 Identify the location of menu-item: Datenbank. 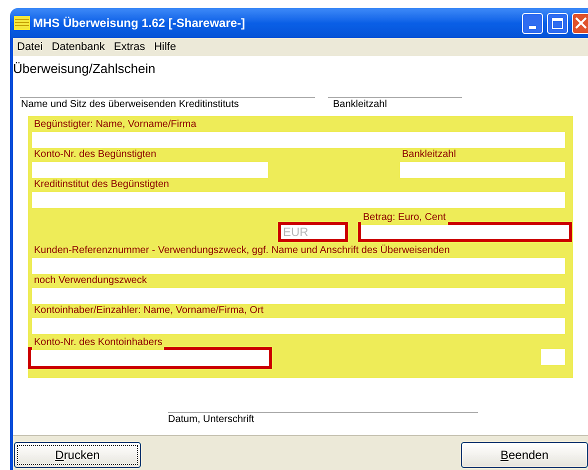
(78, 47).